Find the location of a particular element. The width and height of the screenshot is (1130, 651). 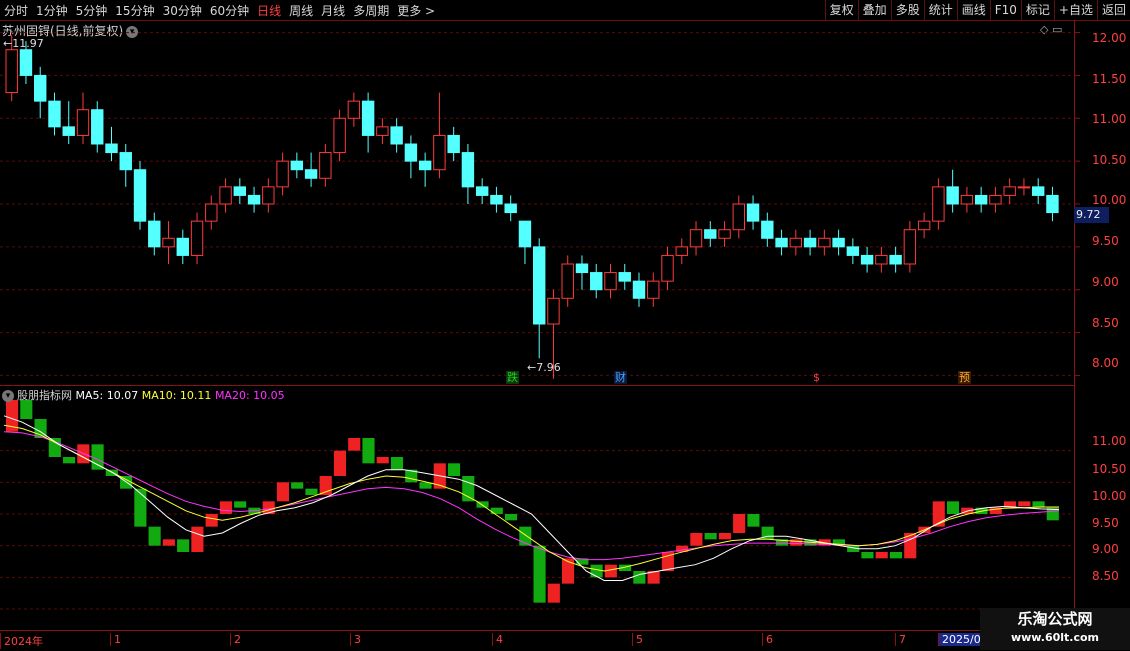

low-label: 7.96 is located at coordinates (548, 367).